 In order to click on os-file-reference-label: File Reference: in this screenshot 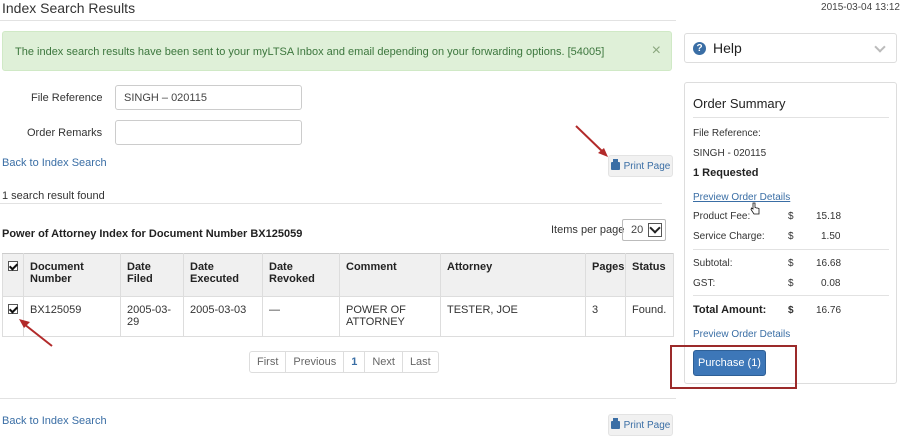, I will do `click(727, 133)`.